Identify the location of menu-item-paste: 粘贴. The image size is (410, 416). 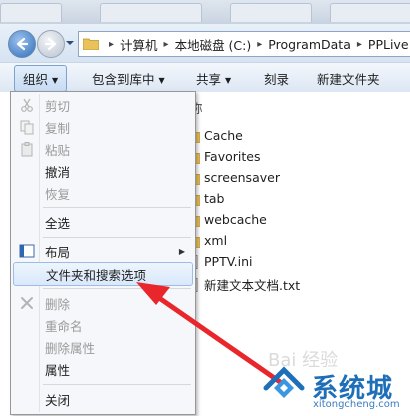
(103, 149).